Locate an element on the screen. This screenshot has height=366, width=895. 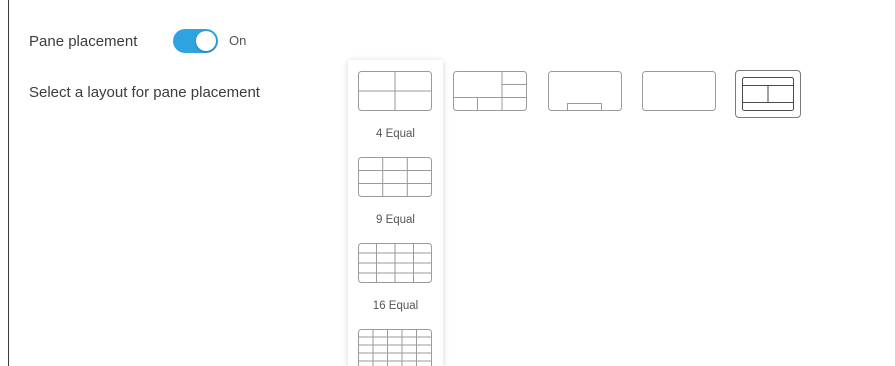
layout-single-icon is located at coordinates (679, 91).